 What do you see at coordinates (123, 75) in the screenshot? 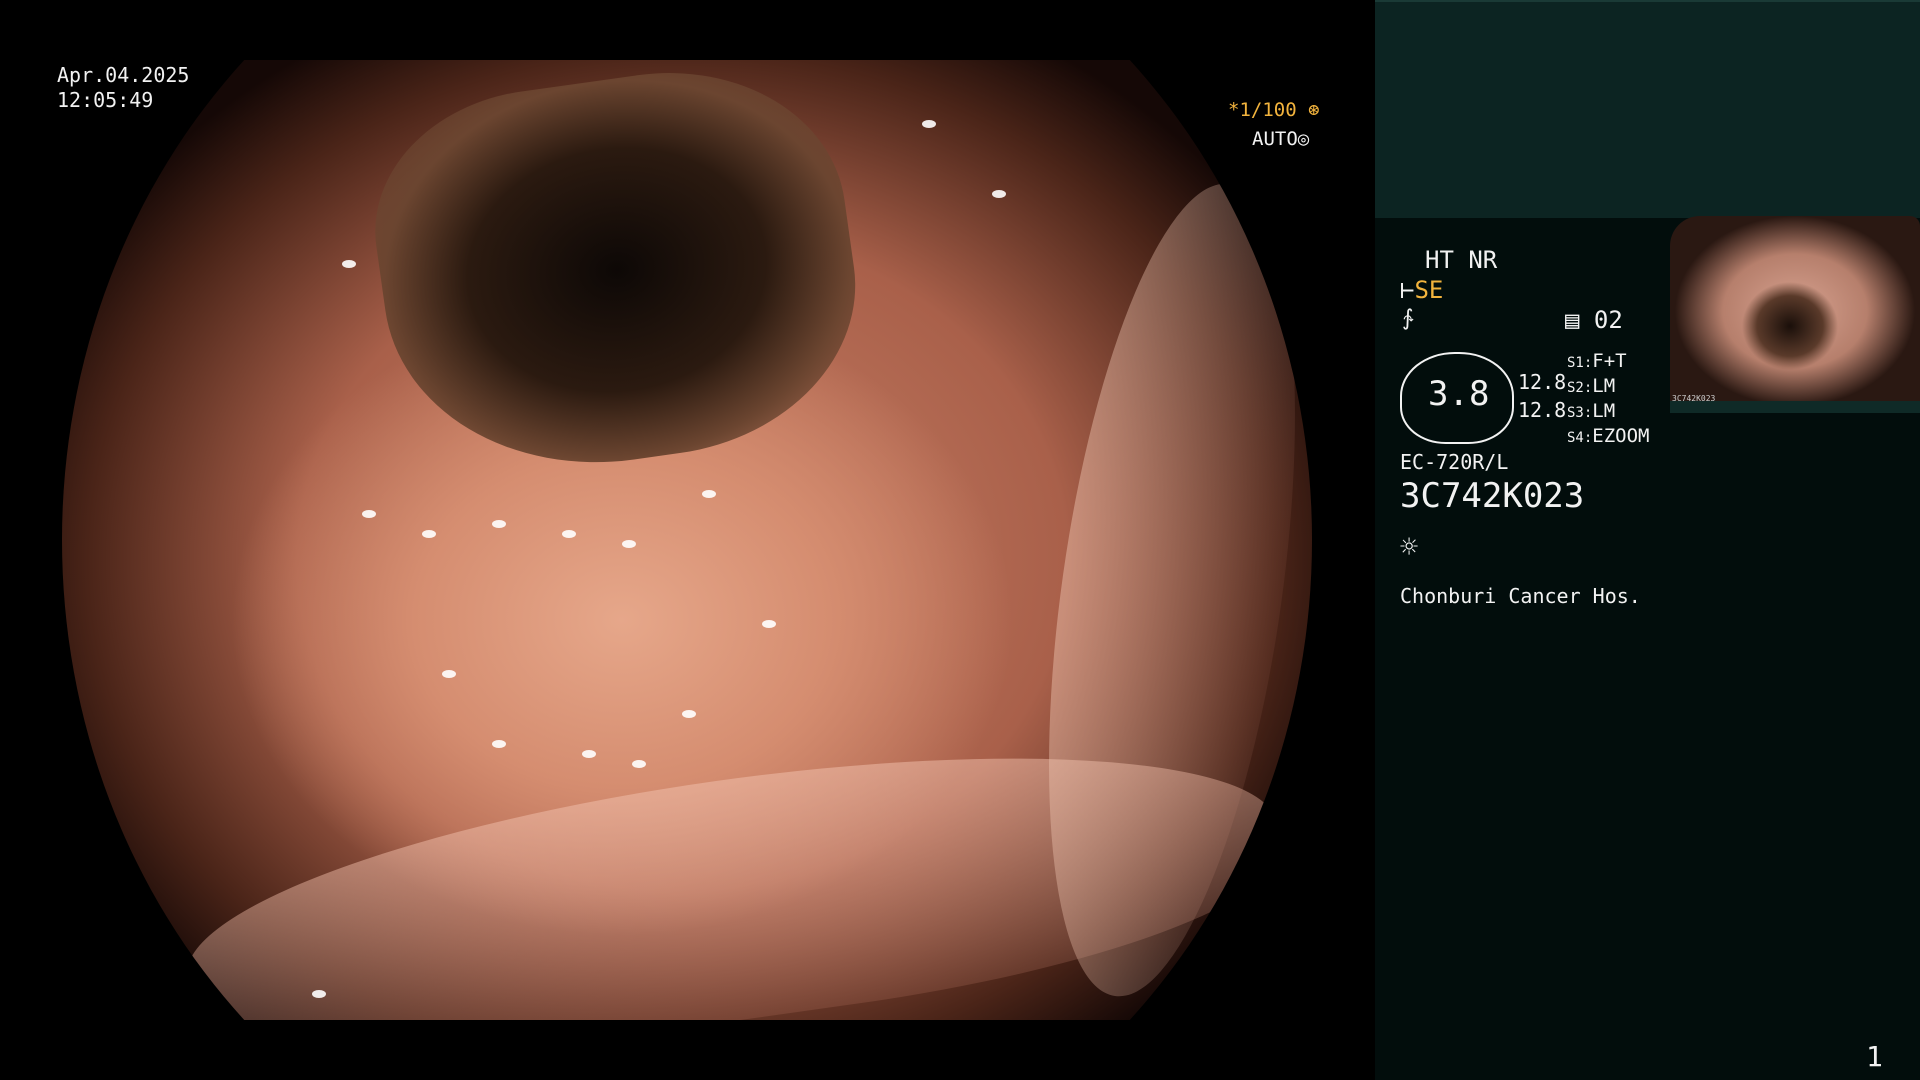
I see `date-text: Apr.04.2025` at bounding box center [123, 75].